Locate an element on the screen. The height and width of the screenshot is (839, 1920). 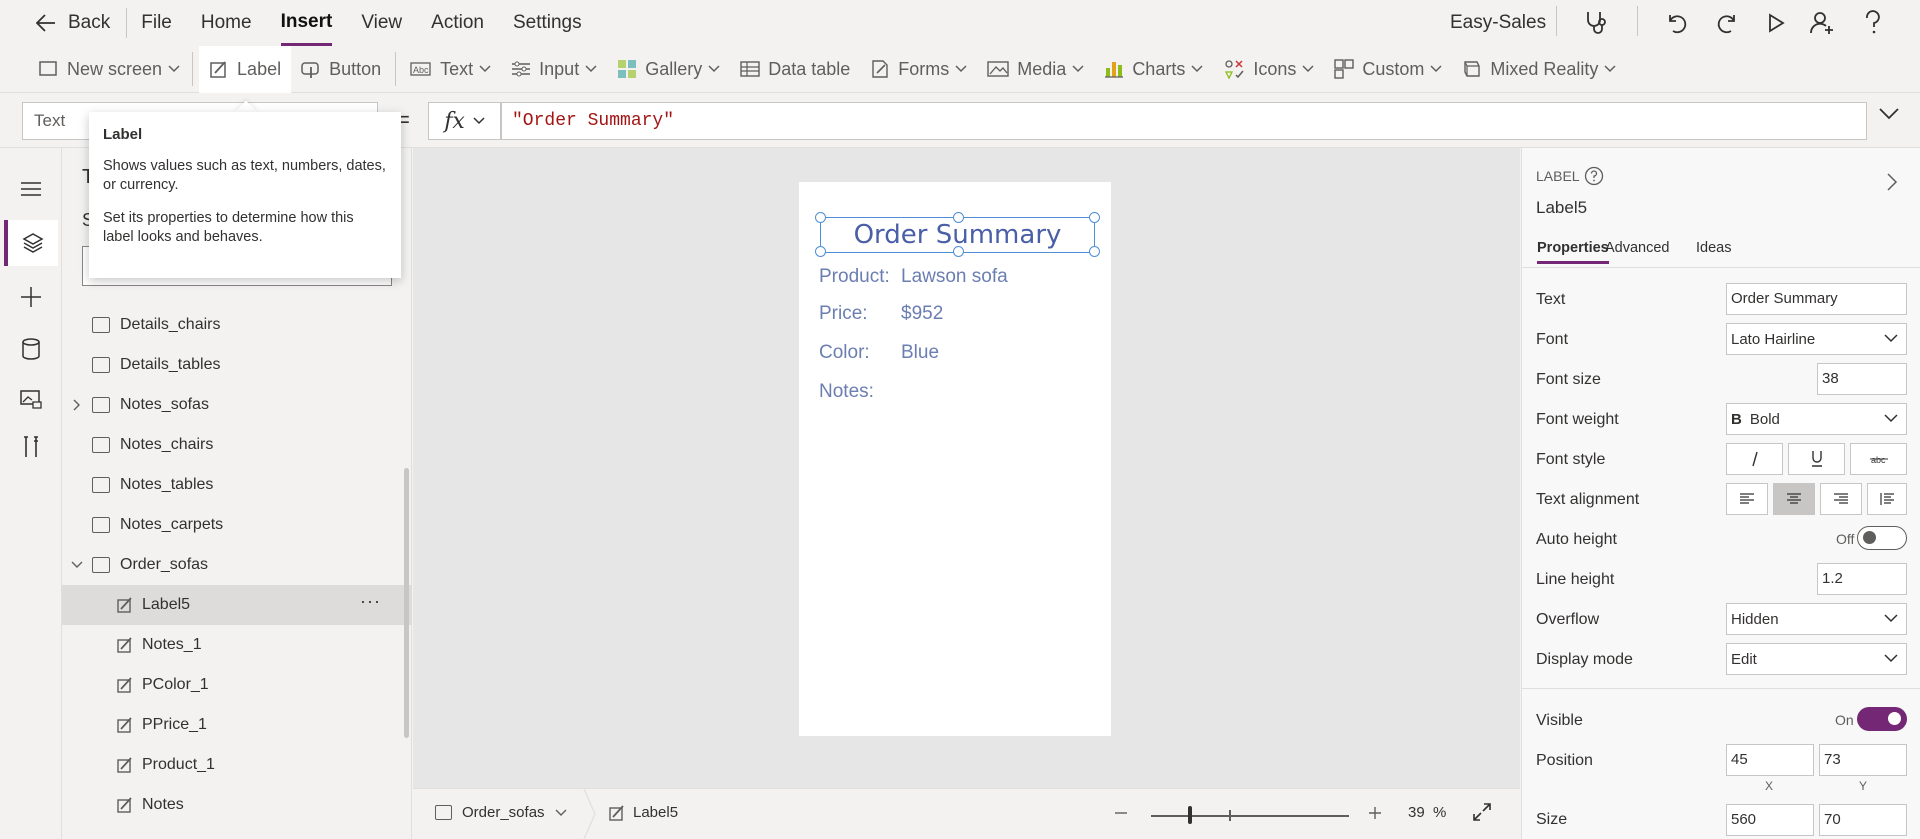
notes-label: Notes: is located at coordinates (846, 392).